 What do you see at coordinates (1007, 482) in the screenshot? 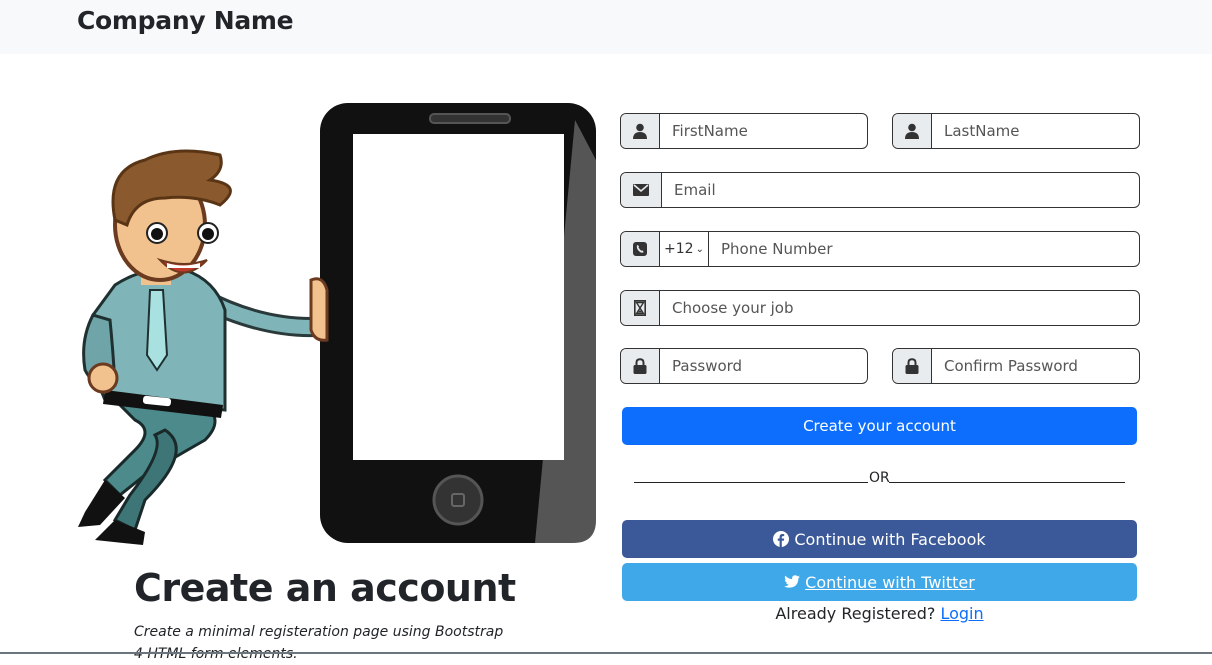
I see `divider-right` at bounding box center [1007, 482].